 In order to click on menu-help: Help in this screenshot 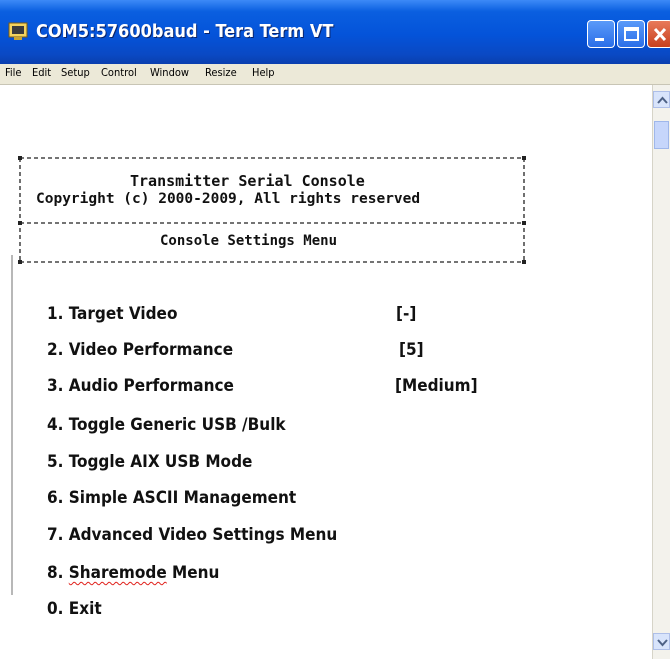, I will do `click(263, 72)`.